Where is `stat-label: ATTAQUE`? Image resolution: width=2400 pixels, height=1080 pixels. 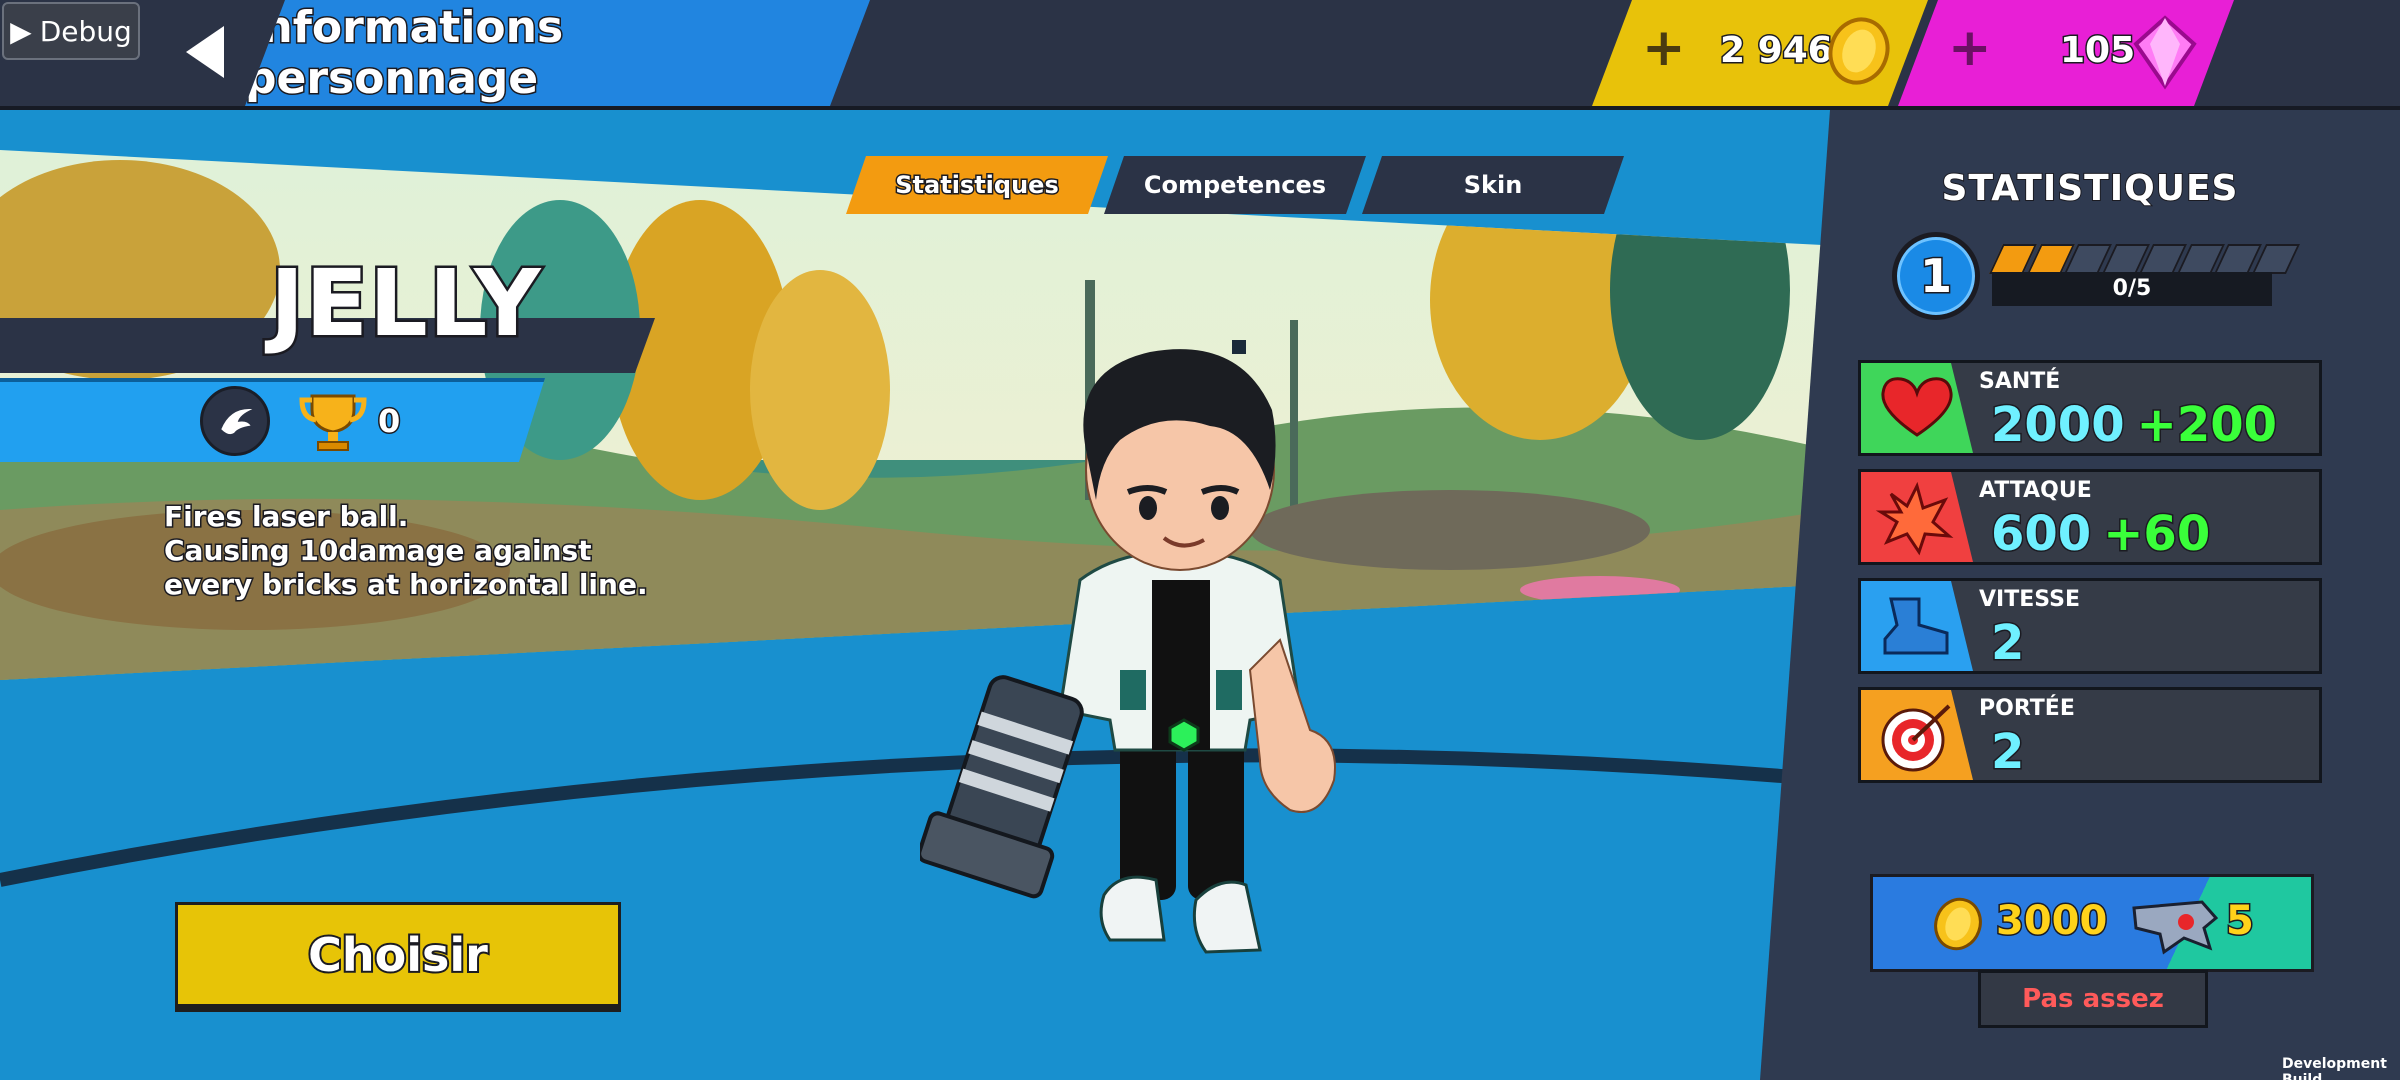
stat-label: ATTAQUE is located at coordinates (2035, 490).